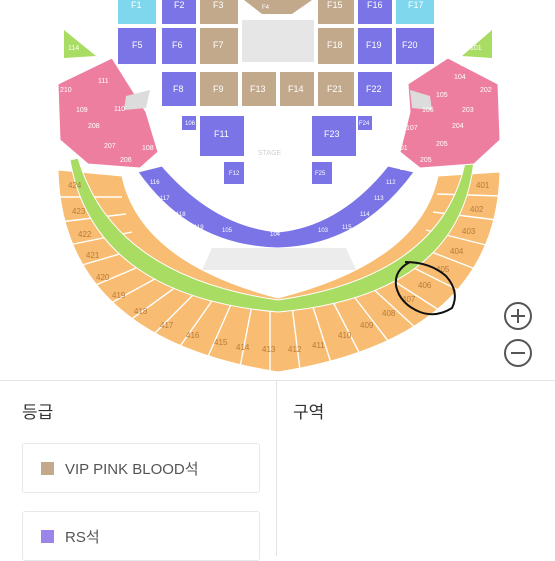 This screenshot has width=555, height=561. I want to click on svg-text: F20, so click(410, 45).